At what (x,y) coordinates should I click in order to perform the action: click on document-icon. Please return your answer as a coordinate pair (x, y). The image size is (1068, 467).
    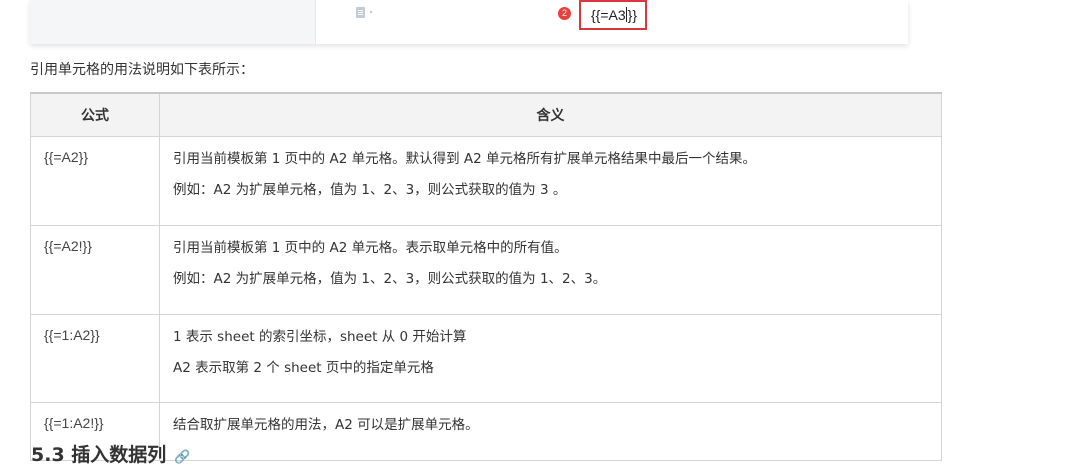
    Looking at the image, I should click on (360, 12).